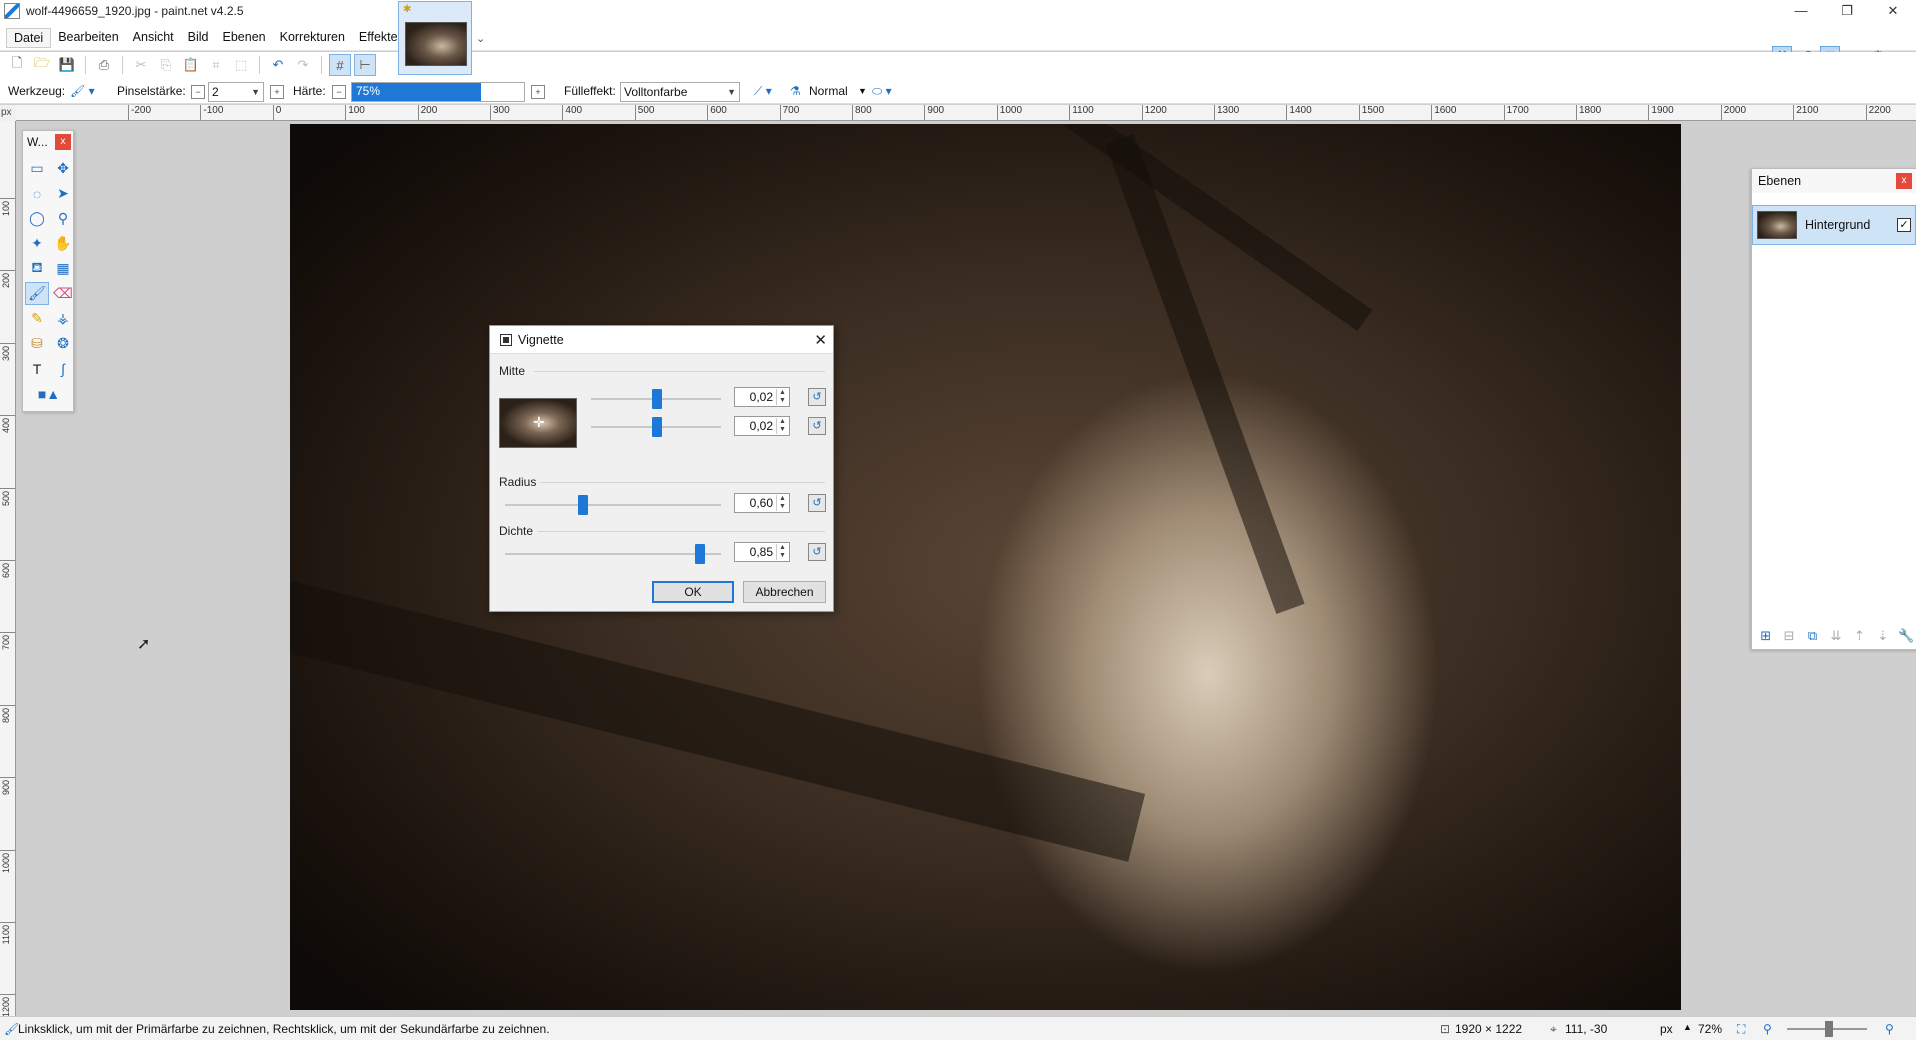  What do you see at coordinates (63, 193) in the screenshot?
I see `move-selection-icon: ➤` at bounding box center [63, 193].